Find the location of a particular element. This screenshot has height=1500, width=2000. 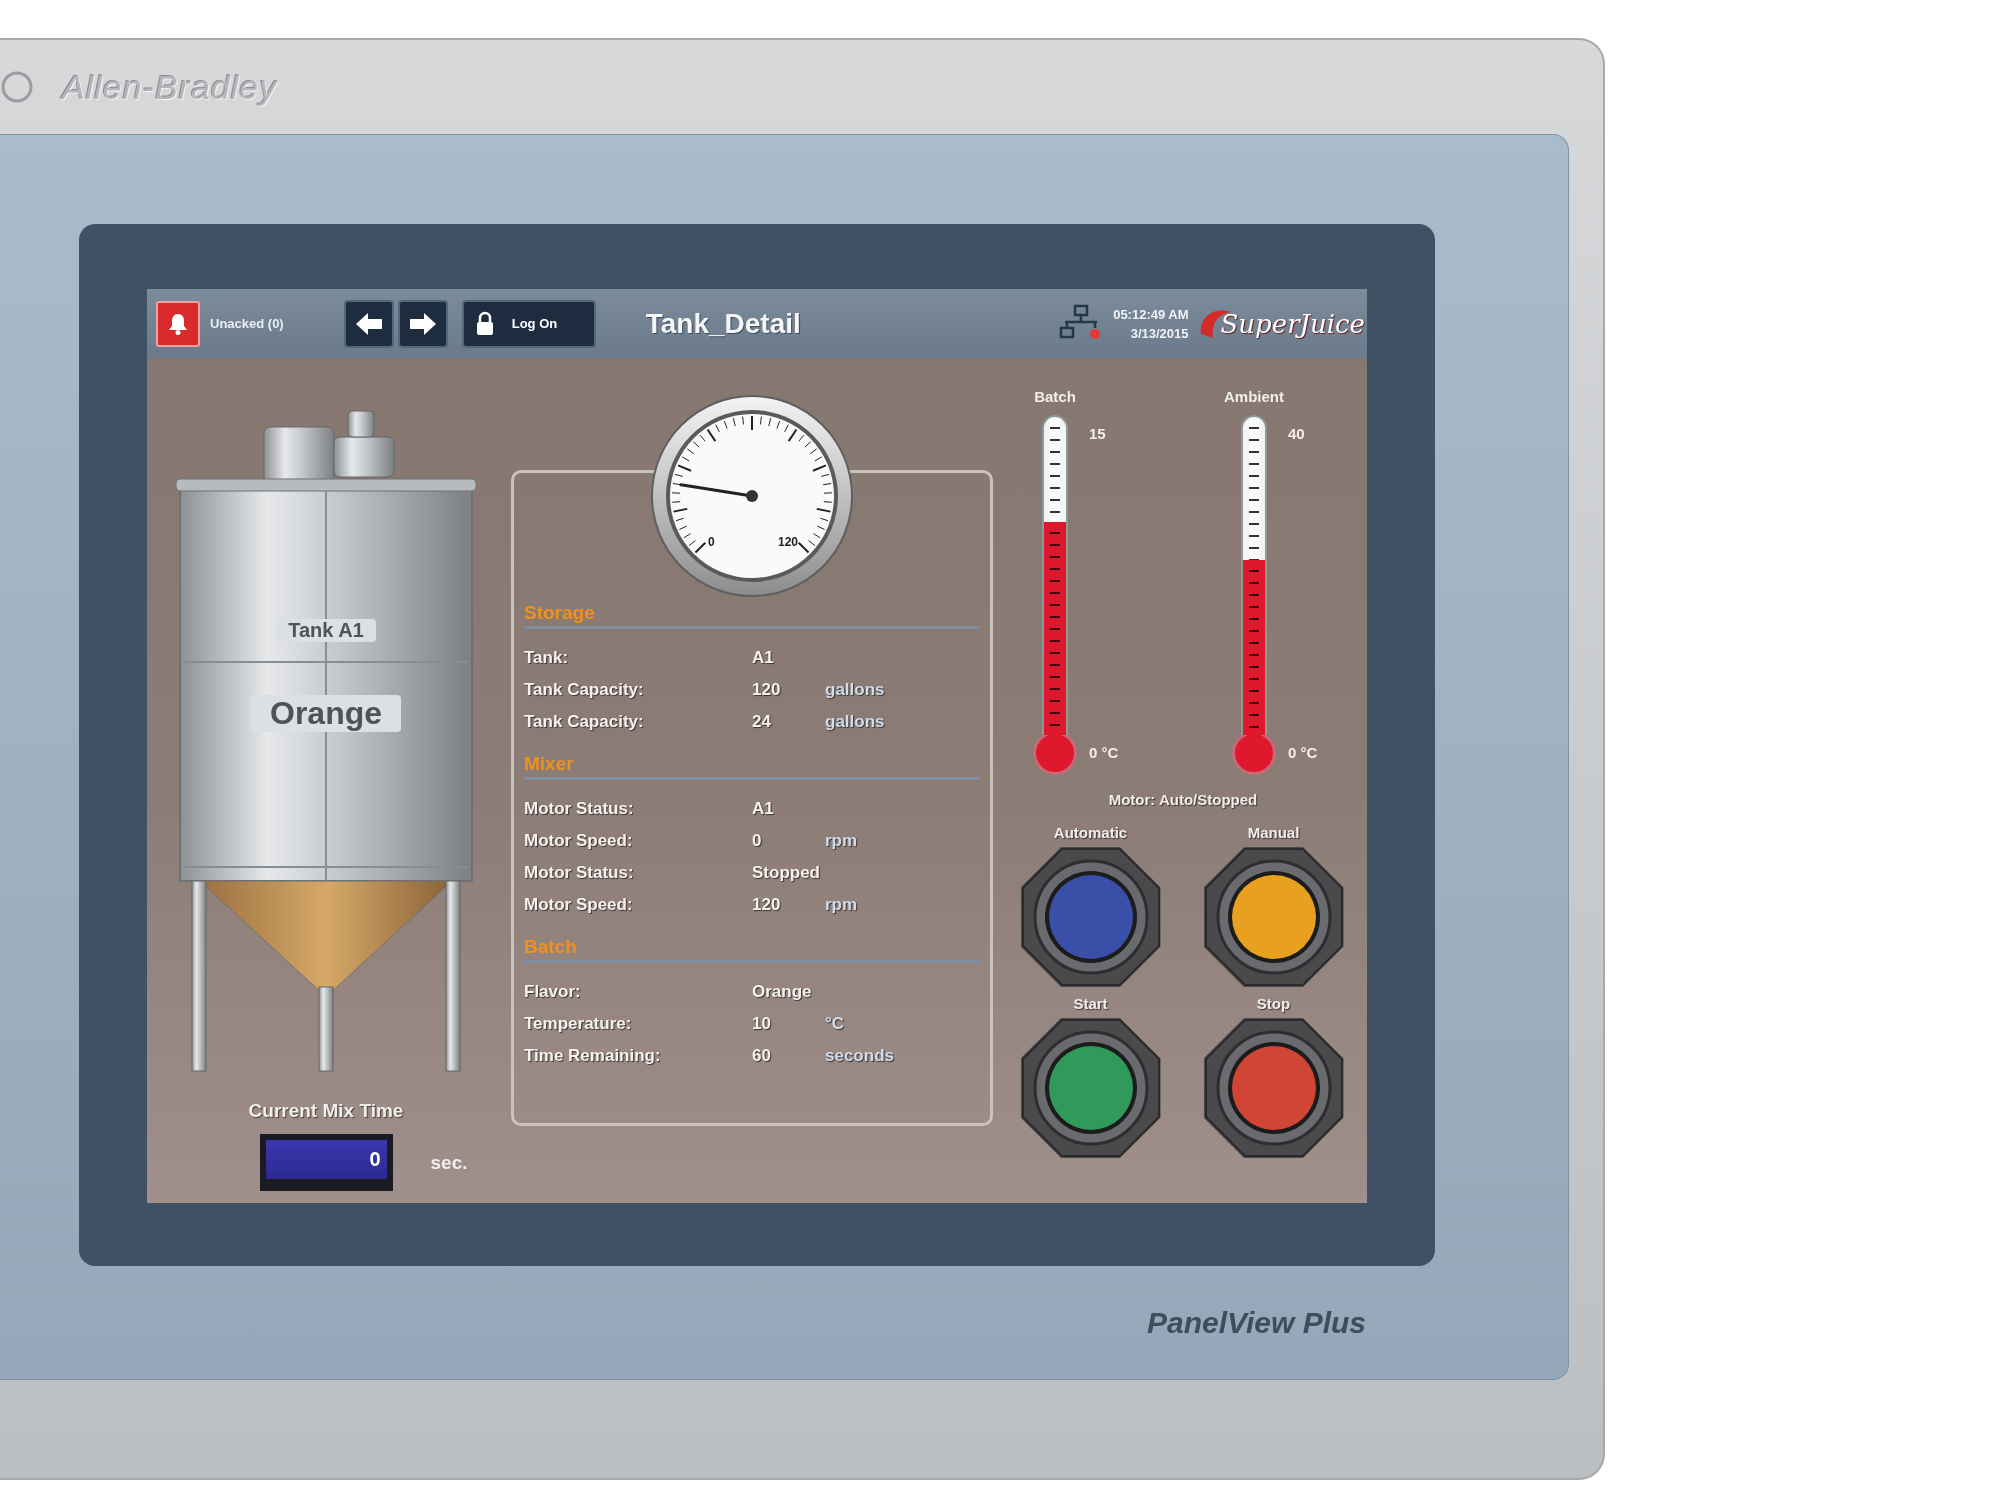

section-heading: Mixer is located at coordinates (752, 766).